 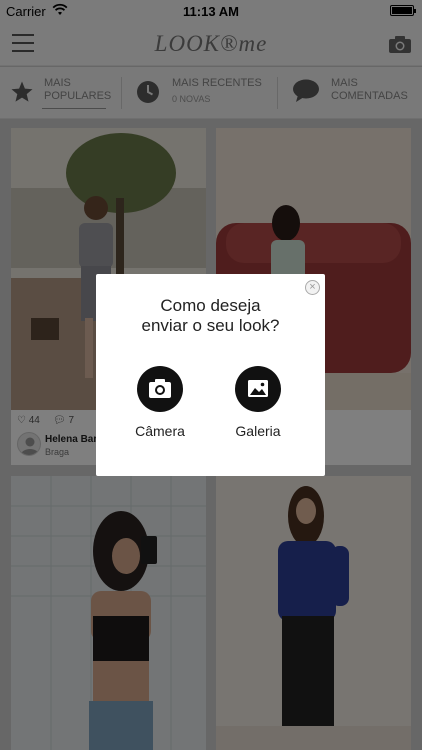 I want to click on camera-option-button: Câmera, so click(x=160, y=402).